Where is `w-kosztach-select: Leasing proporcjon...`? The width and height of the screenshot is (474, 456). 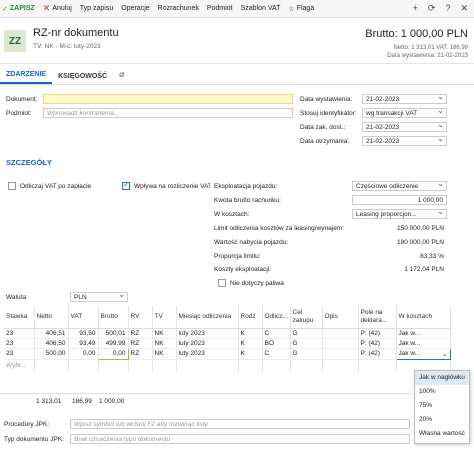 w-kosztach-select: Leasing proporcjon... is located at coordinates (399, 214).